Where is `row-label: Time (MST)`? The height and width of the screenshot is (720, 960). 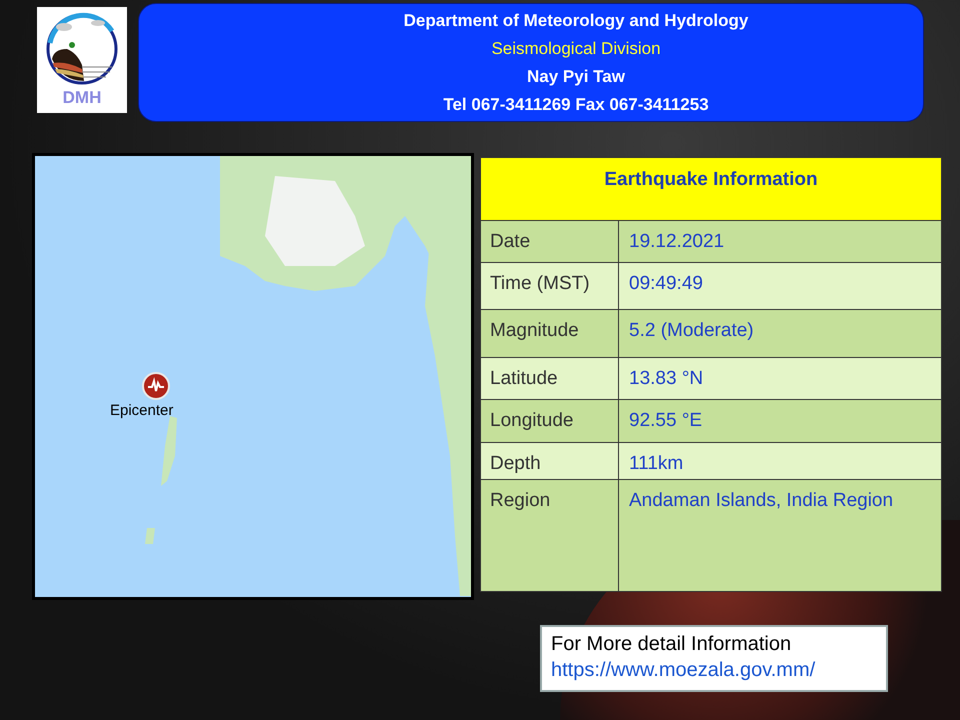
row-label: Time (MST) is located at coordinates (550, 286).